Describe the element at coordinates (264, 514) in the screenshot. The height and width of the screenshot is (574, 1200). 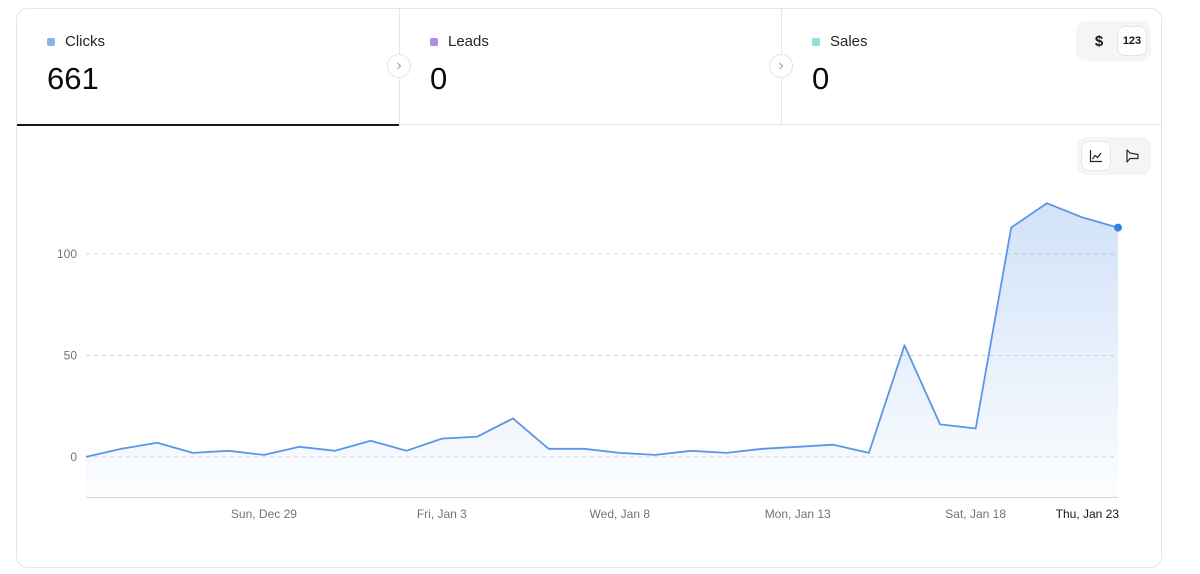
I see `x-tick-label: Sun, Dec 29` at that location.